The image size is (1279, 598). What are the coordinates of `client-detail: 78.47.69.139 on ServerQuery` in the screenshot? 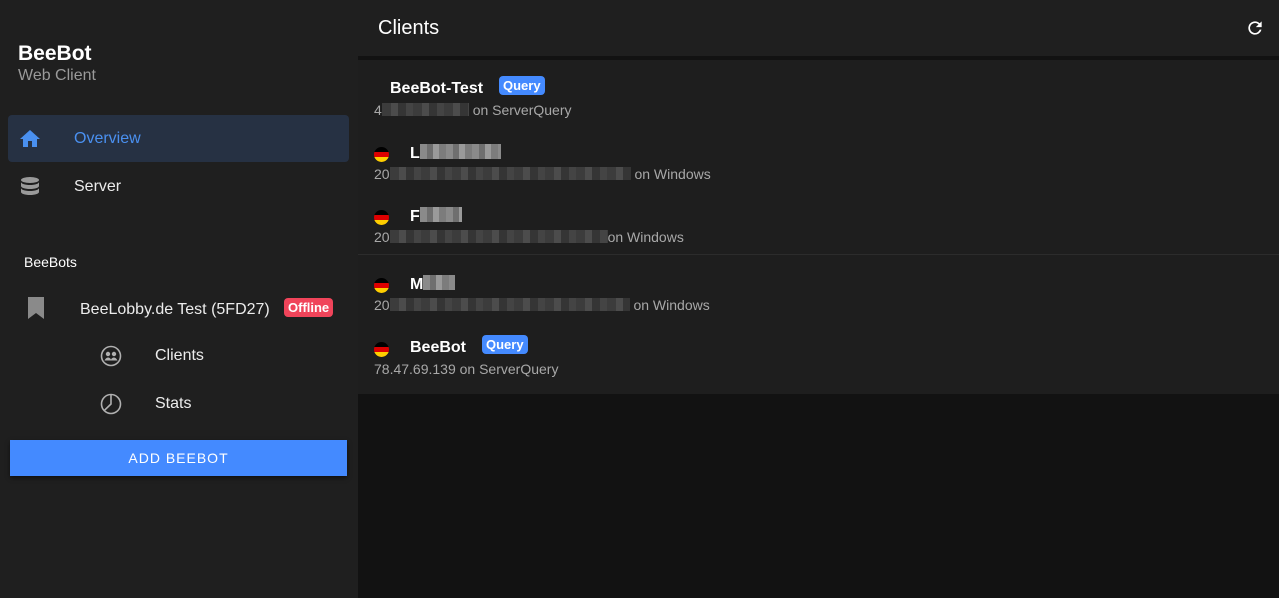 It's located at (466, 369).